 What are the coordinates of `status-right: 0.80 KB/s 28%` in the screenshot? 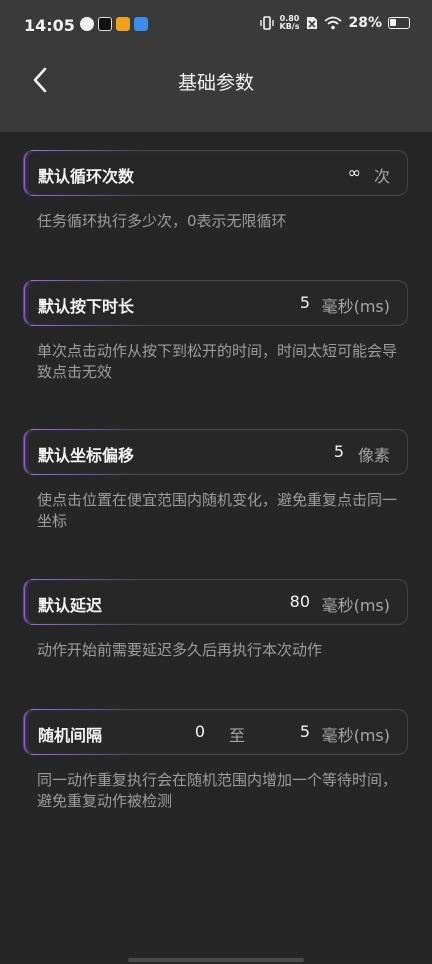 It's located at (334, 23).